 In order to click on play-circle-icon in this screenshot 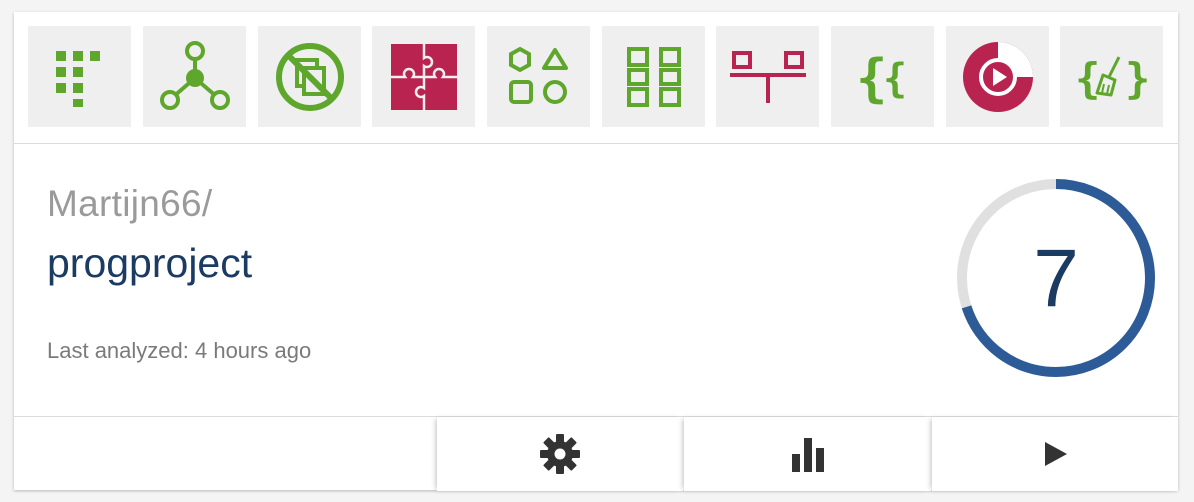, I will do `click(997, 76)`.